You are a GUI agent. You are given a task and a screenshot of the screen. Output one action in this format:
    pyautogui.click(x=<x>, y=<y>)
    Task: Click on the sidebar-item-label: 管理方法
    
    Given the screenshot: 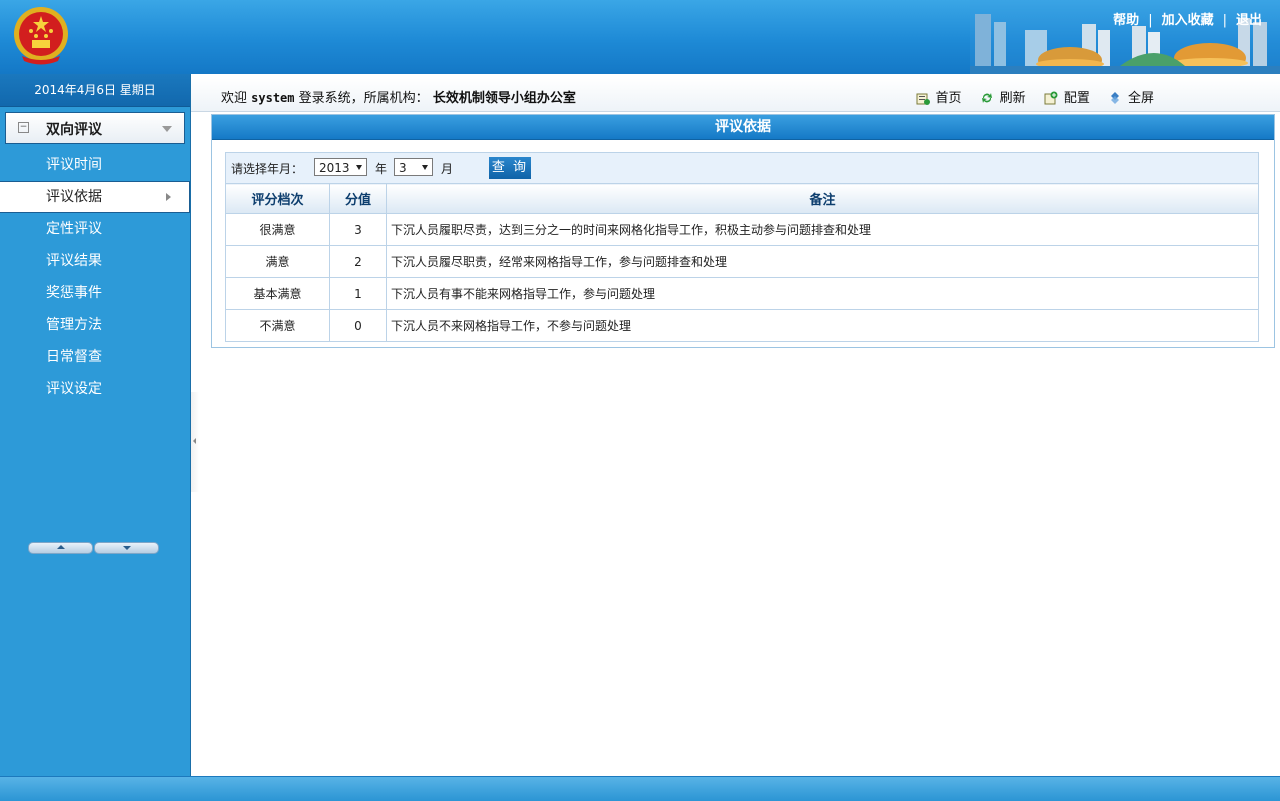 What is the action you would take?
    pyautogui.click(x=74, y=325)
    